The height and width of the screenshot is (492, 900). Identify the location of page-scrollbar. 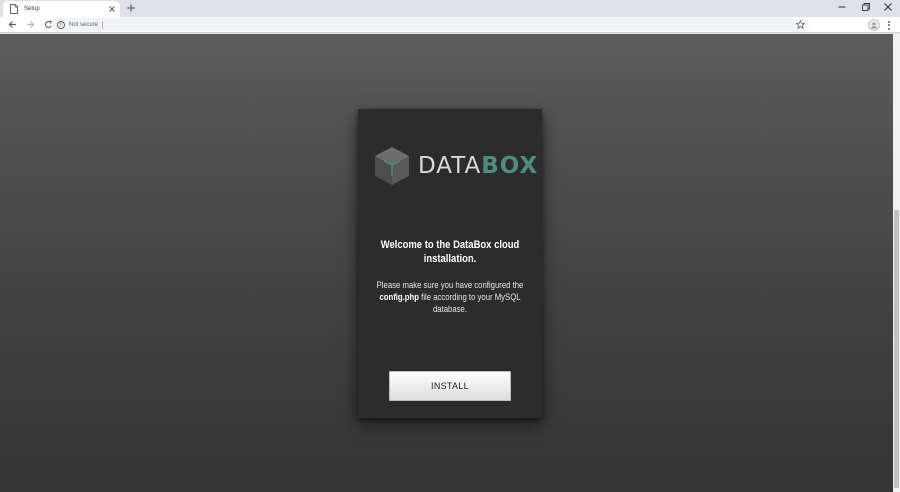
(896, 263).